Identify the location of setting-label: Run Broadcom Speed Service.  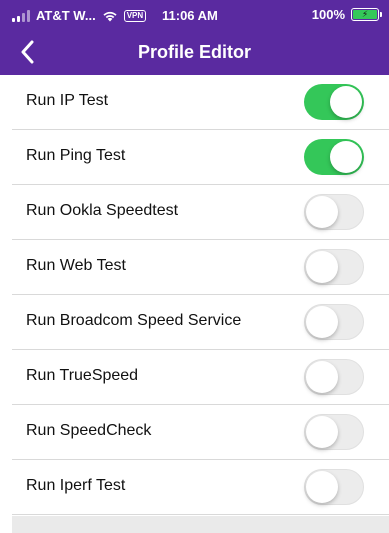
(134, 320).